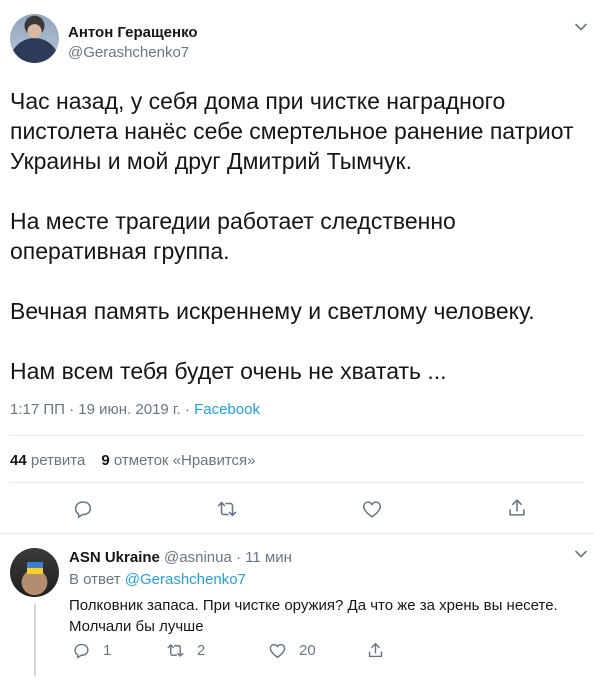  I want to click on tweet-date: 19 июн. 2019 г., so click(129, 409).